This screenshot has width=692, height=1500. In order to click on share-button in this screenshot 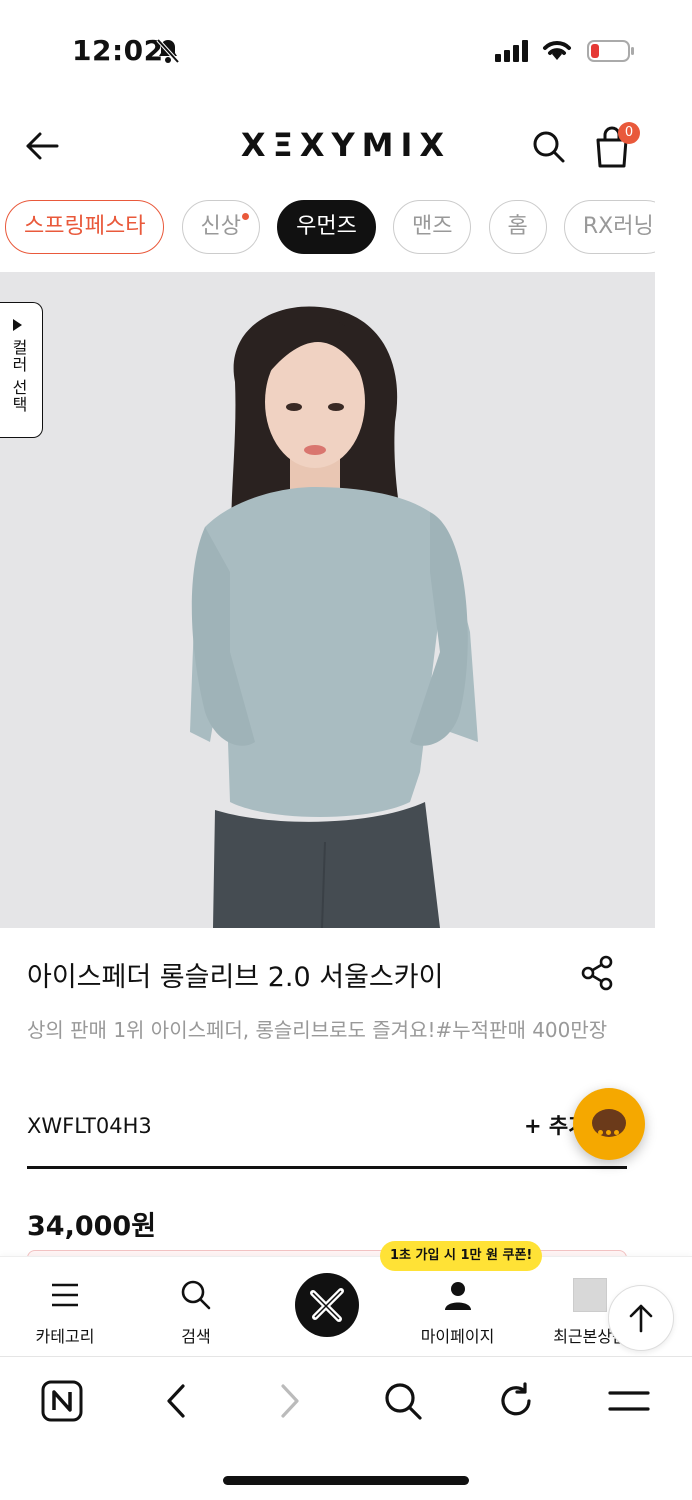, I will do `click(598, 973)`.